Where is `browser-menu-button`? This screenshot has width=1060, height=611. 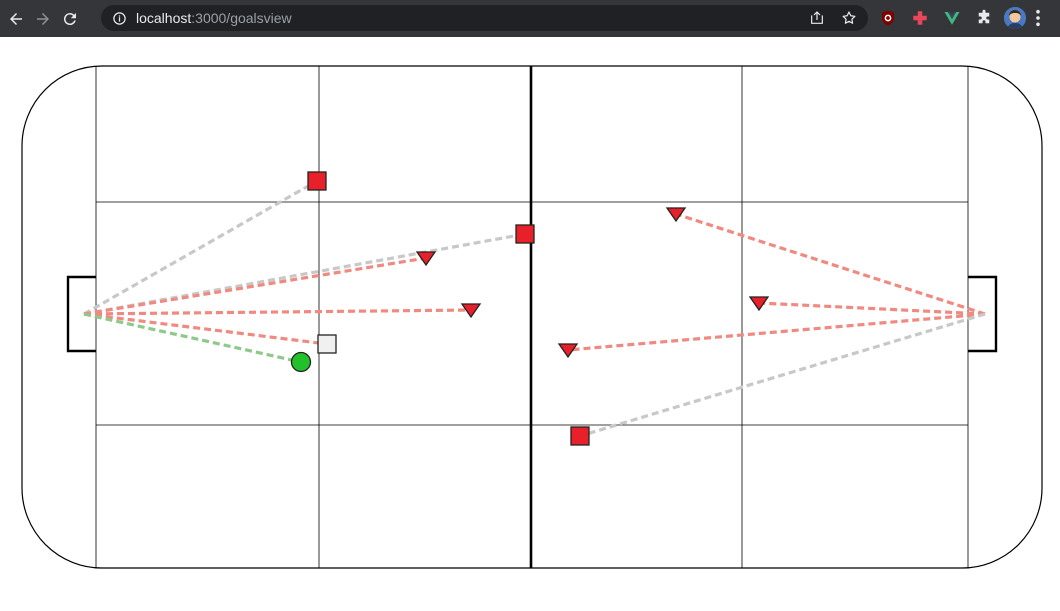
browser-menu-button is located at coordinates (1038, 18).